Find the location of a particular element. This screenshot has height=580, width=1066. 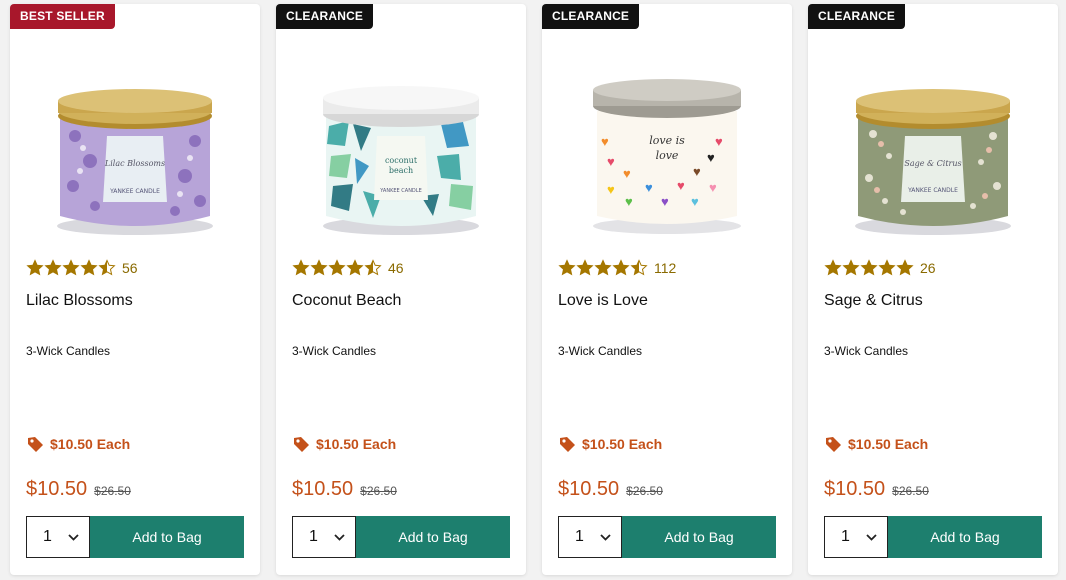

product-name: Lilac Blossoms is located at coordinates (79, 301).